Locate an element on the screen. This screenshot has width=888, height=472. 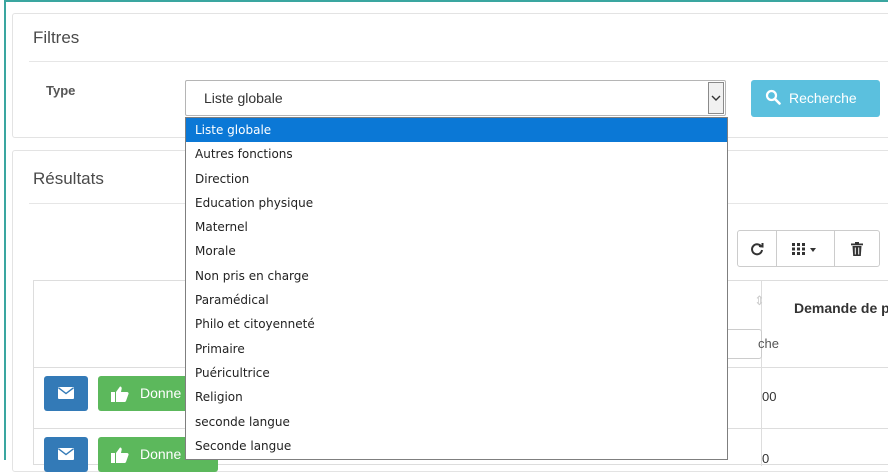
dropdown-option: Seconde langue is located at coordinates (456, 446).